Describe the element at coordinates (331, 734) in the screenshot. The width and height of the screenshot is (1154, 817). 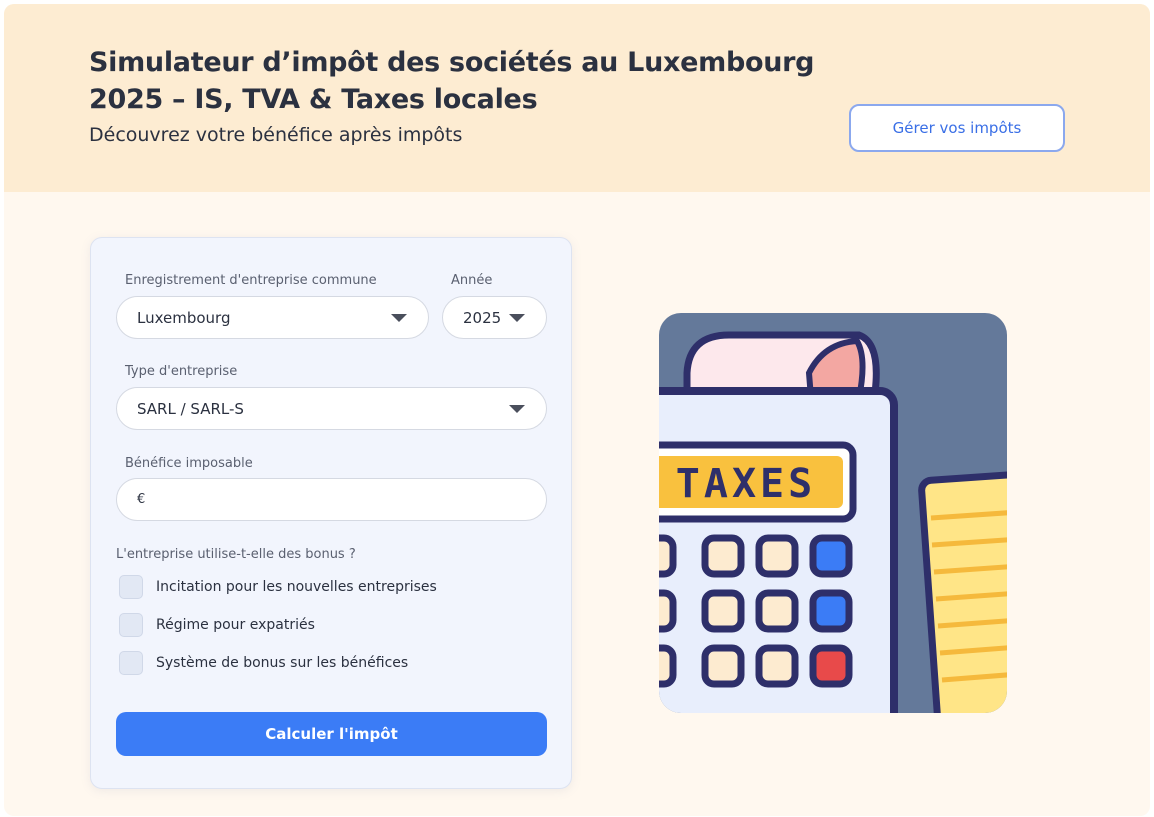
I see `calculate-tax-button: Calculer l'impôt` at that location.